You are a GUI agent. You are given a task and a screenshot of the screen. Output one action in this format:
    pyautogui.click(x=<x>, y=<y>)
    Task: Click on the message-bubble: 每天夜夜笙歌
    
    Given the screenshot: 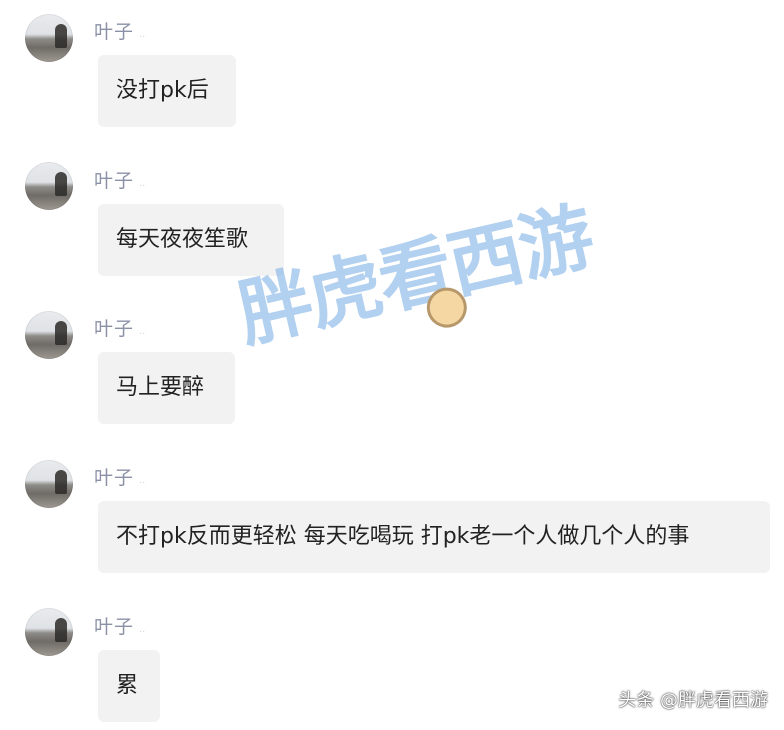 What is the action you would take?
    pyautogui.click(x=191, y=240)
    